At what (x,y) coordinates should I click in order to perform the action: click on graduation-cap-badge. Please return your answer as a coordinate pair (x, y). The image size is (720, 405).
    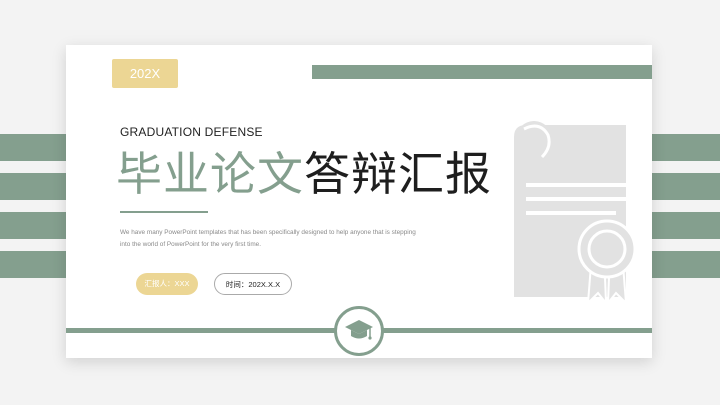
    Looking at the image, I should click on (359, 331).